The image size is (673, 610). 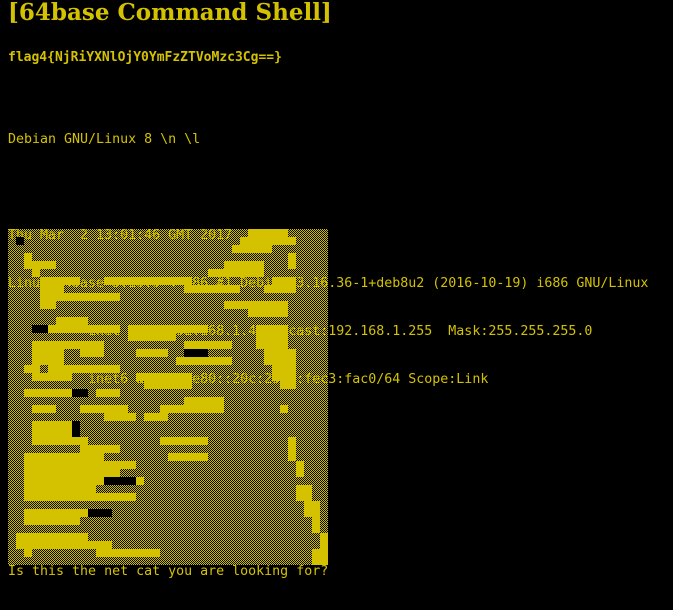 I want to click on prompt-text: Is this the net cat you are looking for?, so click(x=168, y=571).